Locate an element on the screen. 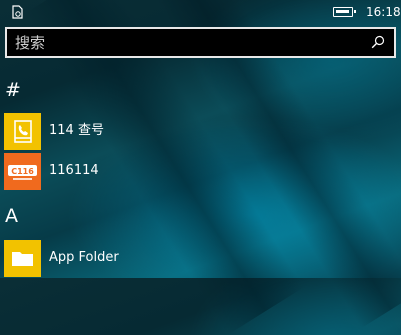 The height and width of the screenshot is (335, 401). app-tile: C116 is located at coordinates (22, 171).